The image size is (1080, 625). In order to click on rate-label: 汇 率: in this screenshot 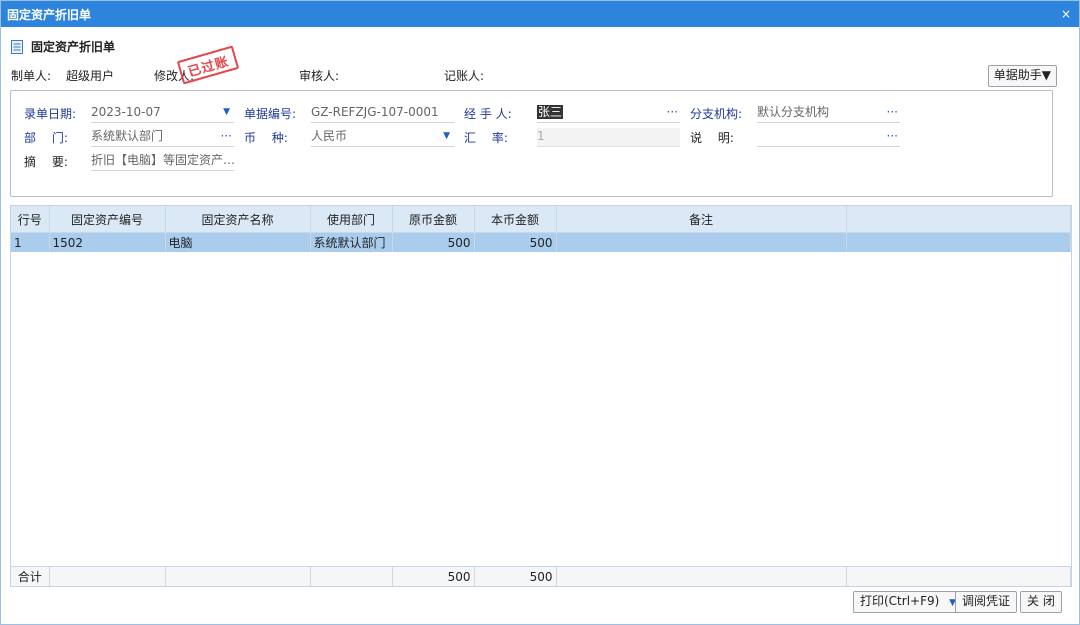, I will do `click(486, 138)`.